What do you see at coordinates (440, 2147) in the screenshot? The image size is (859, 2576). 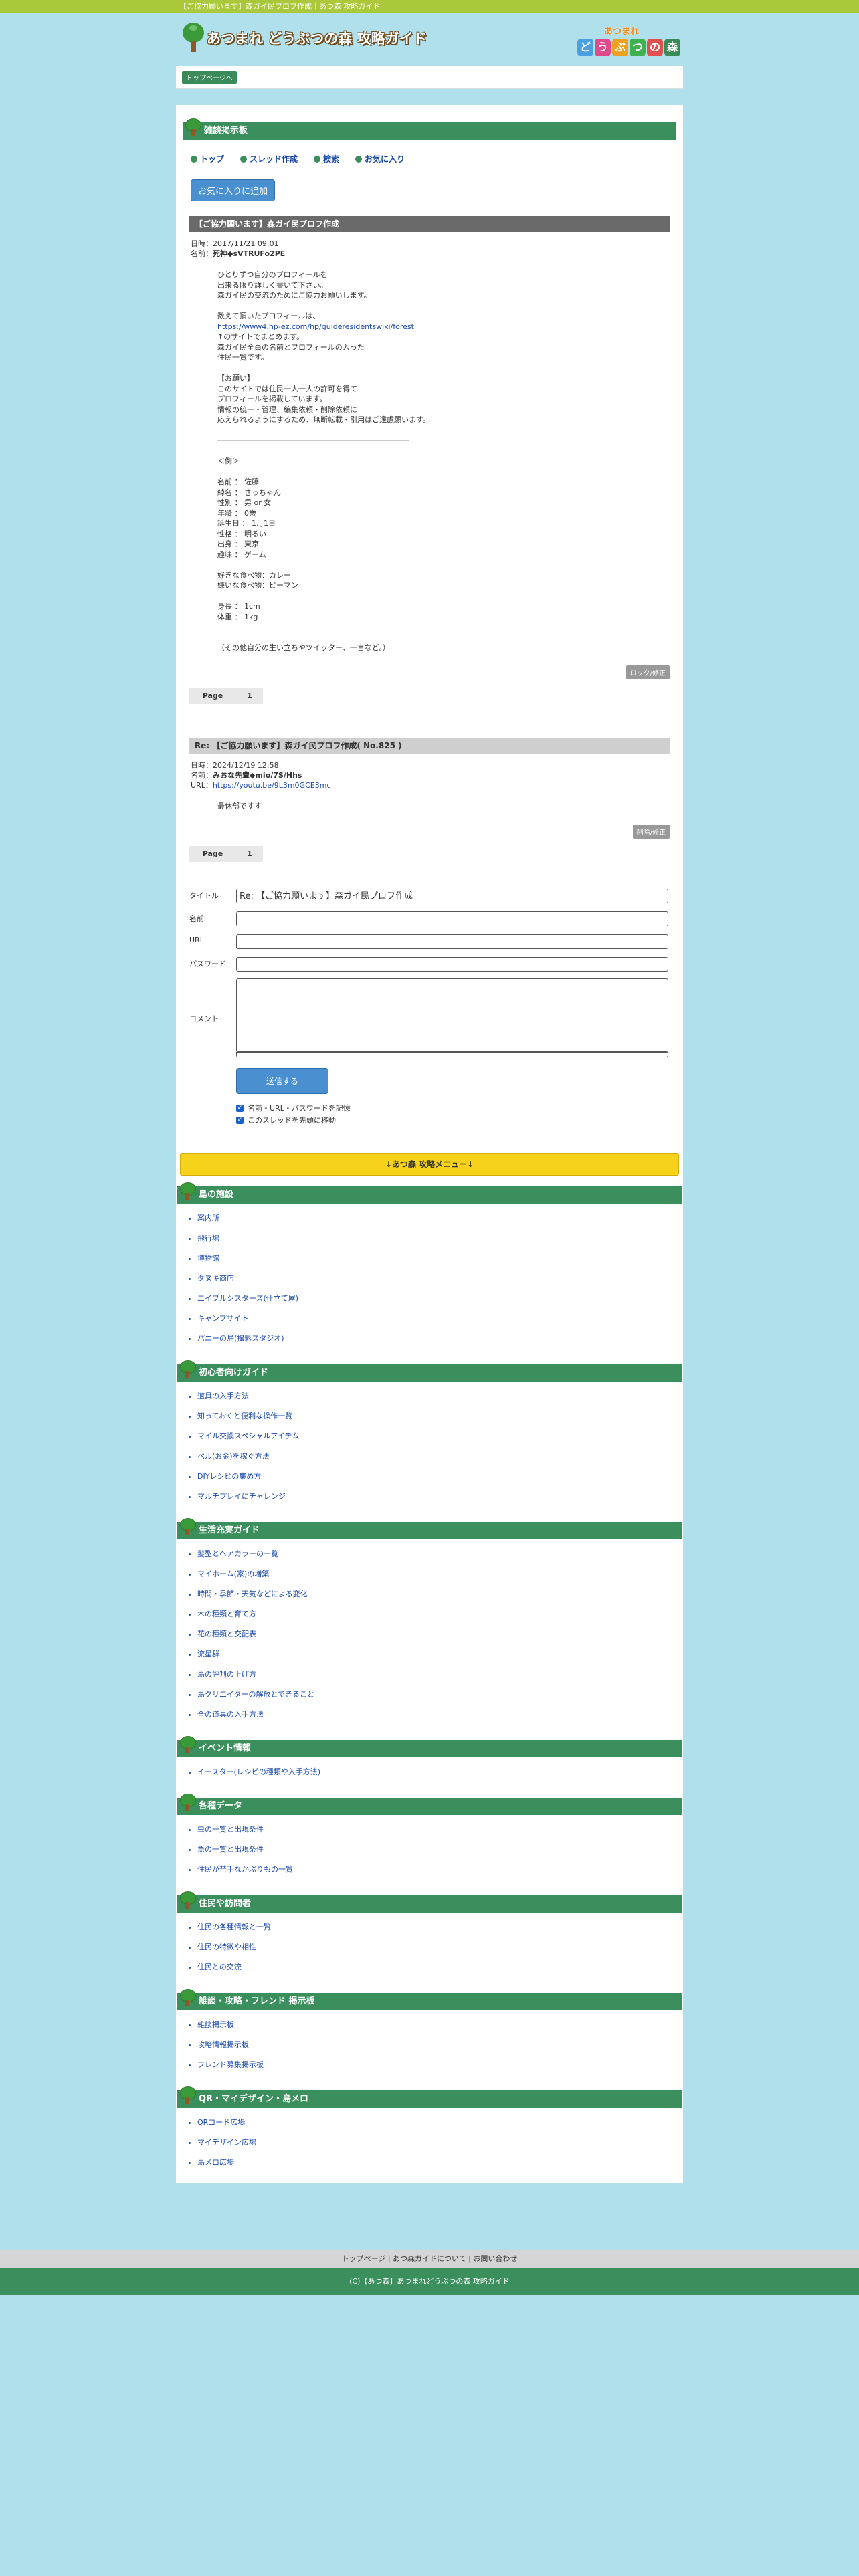 I see `menu-link: マイデザイン広場` at bounding box center [440, 2147].